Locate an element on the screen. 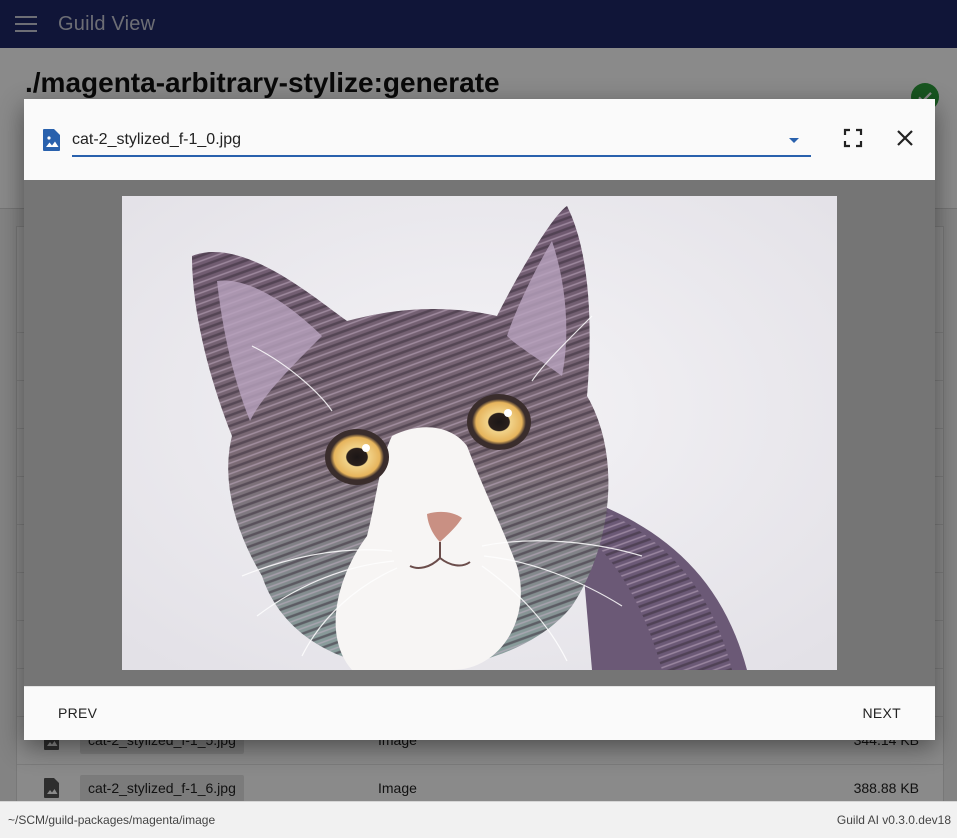 The image size is (957, 838). workspace-path: ~/SCM/guild-packages/magenta/image is located at coordinates (112, 820).